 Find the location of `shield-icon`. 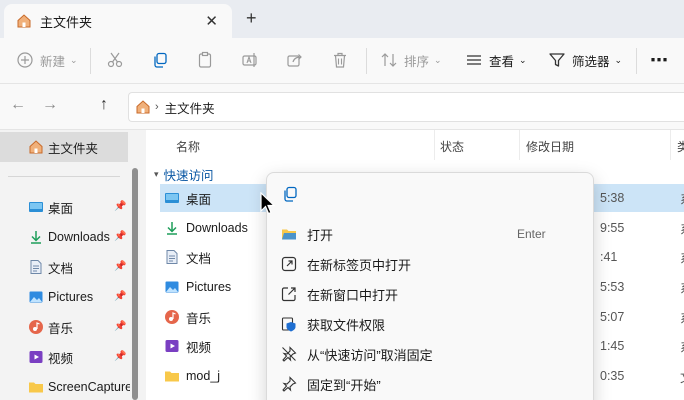

shield-icon is located at coordinates (289, 324).